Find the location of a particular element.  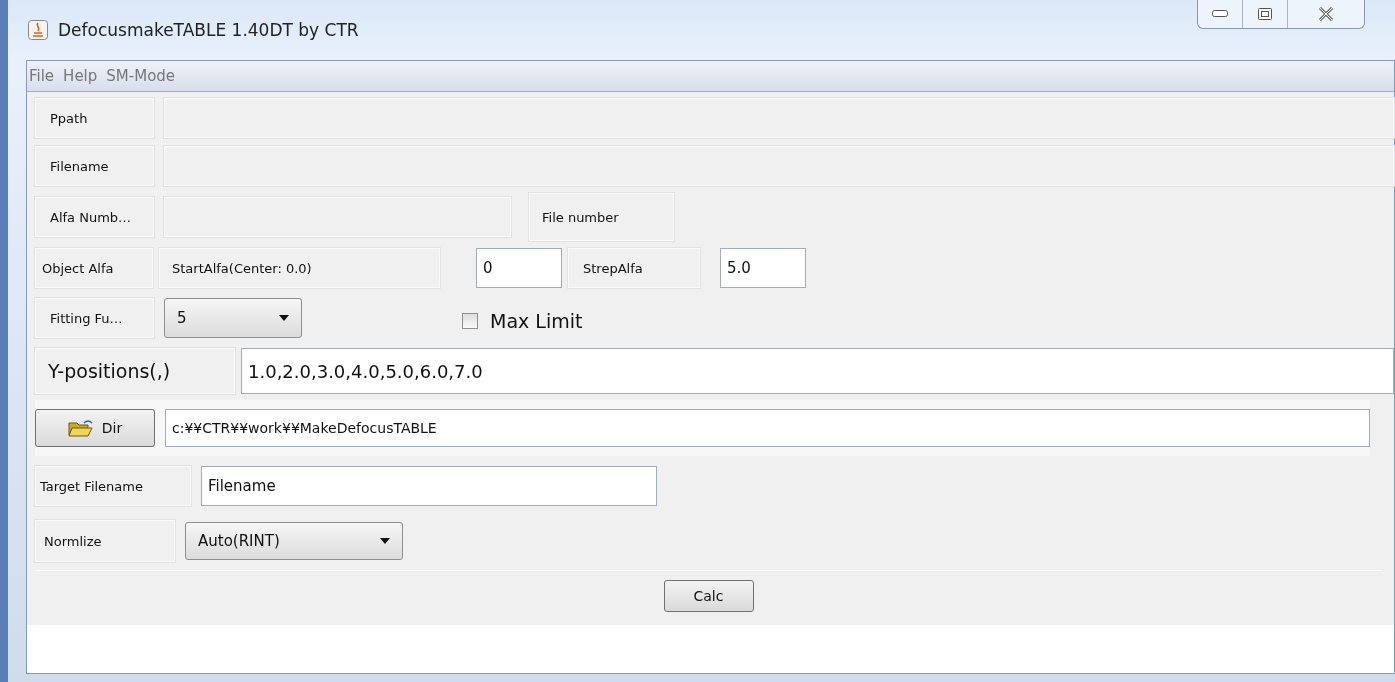

dir-button: Dir is located at coordinates (95, 428).